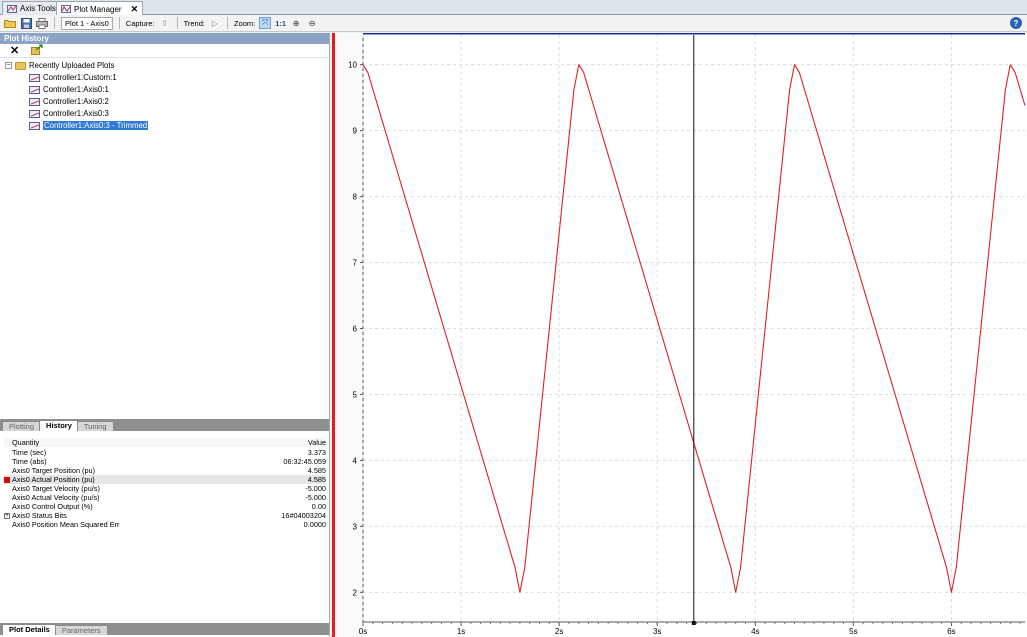 Image resolution: width=1027 pixels, height=637 pixels. Describe the element at coordinates (559, 631) in the screenshot. I see `x-tick-label: 2s` at that location.